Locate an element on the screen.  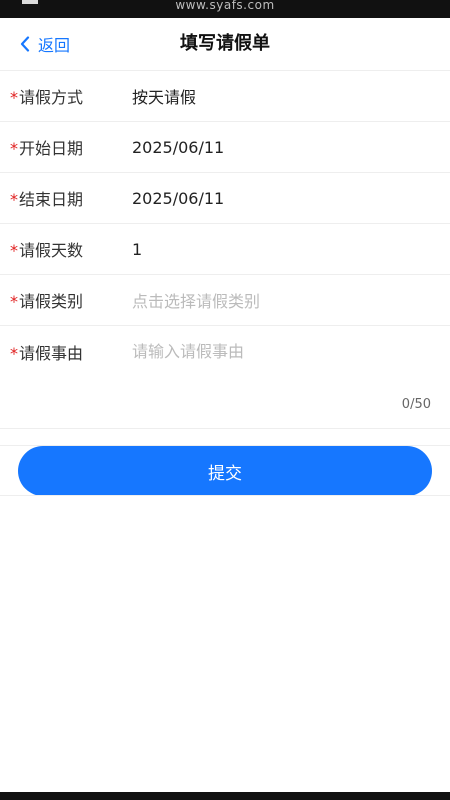
chevron-left-icon is located at coordinates (25, 44).